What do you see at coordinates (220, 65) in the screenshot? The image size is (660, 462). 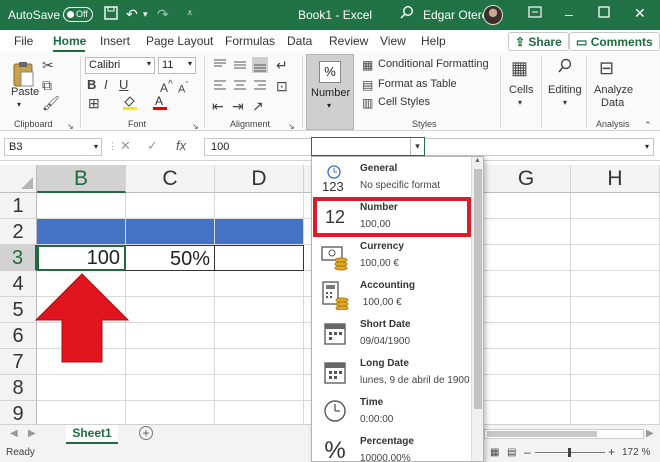 I see `alignment-top-icon` at bounding box center [220, 65].